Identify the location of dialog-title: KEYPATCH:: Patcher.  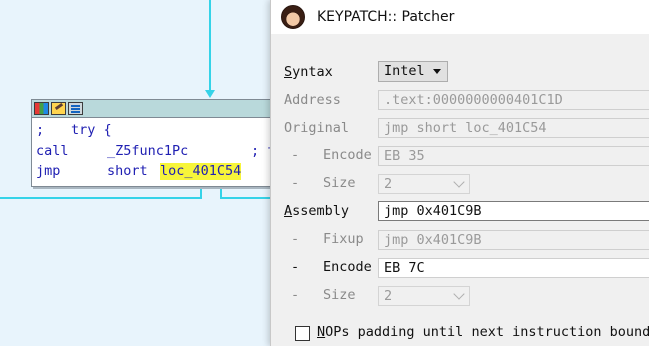
(386, 17).